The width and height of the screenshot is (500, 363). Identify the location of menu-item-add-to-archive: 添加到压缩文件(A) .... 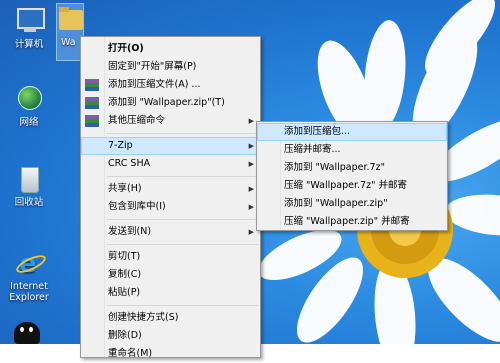
(170, 85).